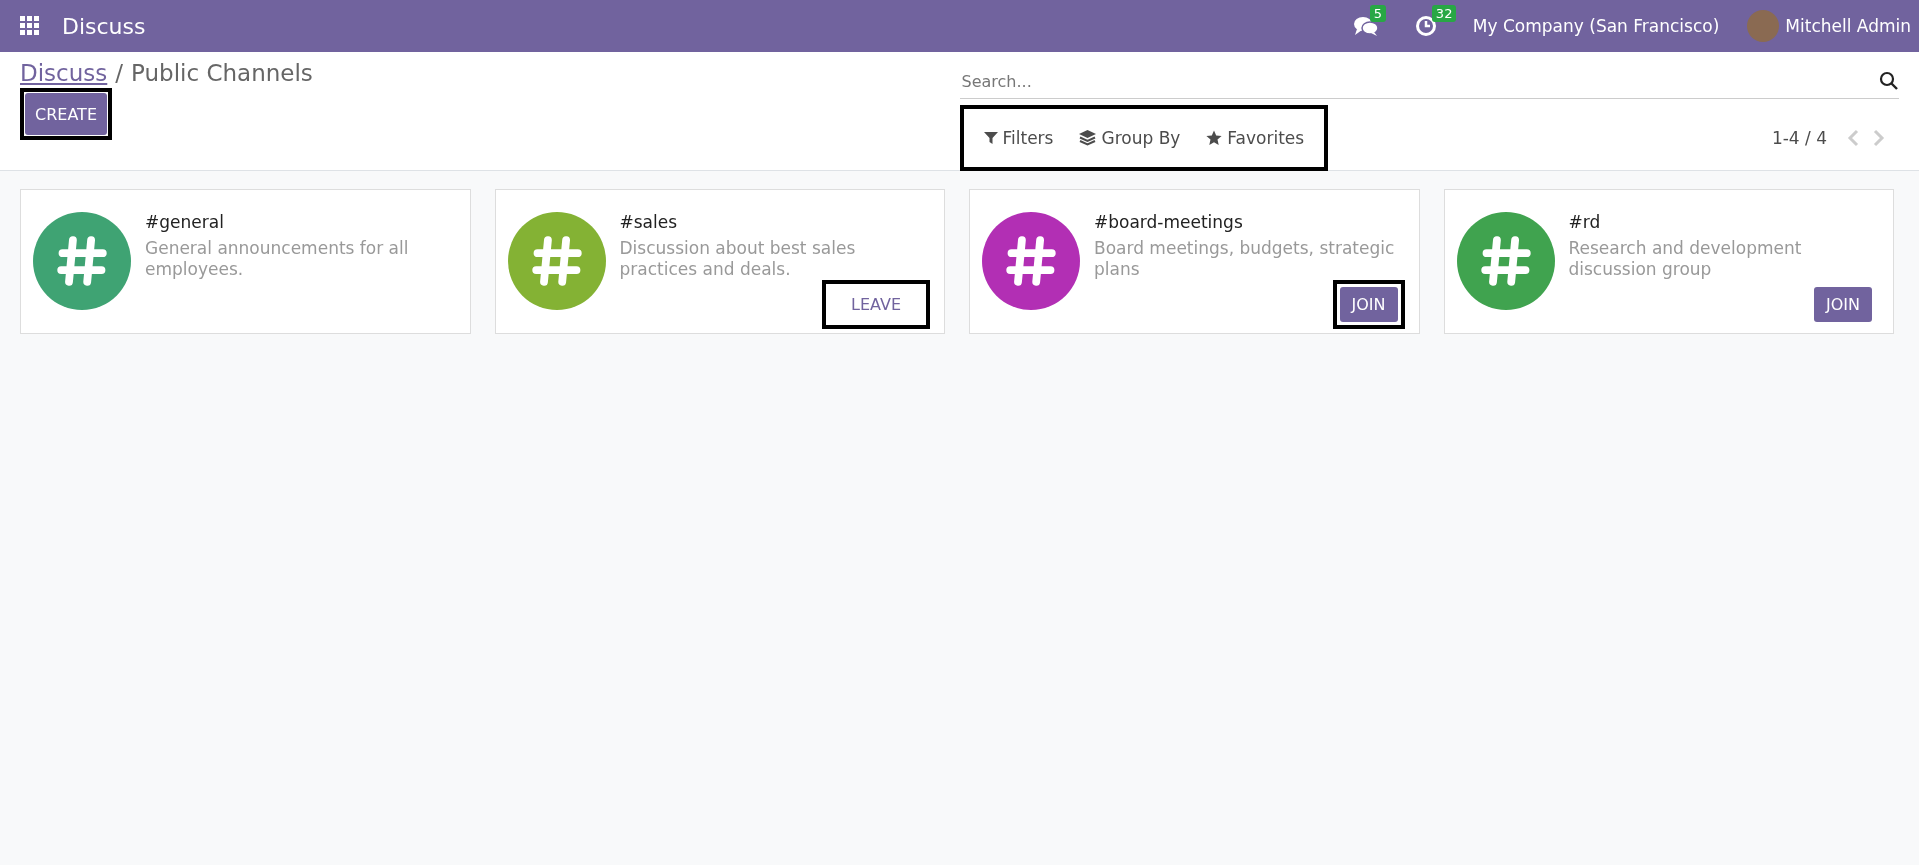 Image resolution: width=1919 pixels, height=865 pixels. I want to click on channel-card: #board-meetings Board meetings, budgets, strategic plans JOIN, so click(1194, 261).